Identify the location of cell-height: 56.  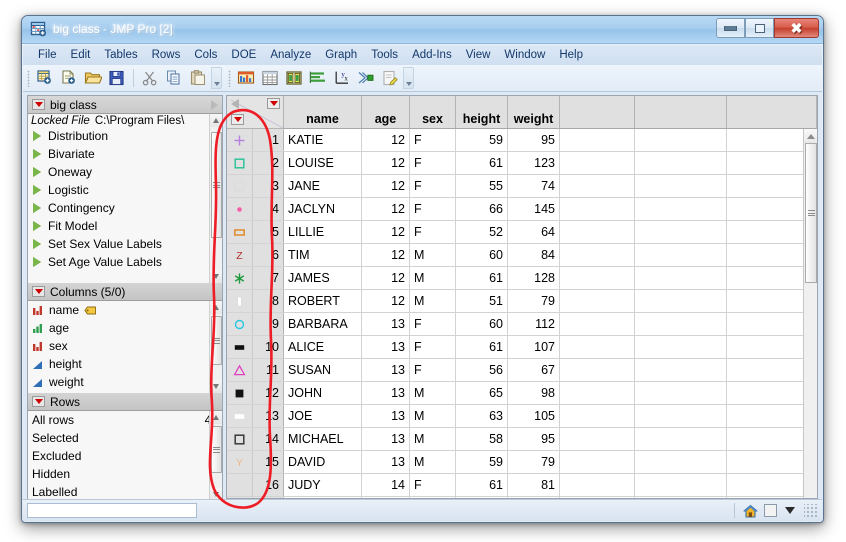
(482, 370).